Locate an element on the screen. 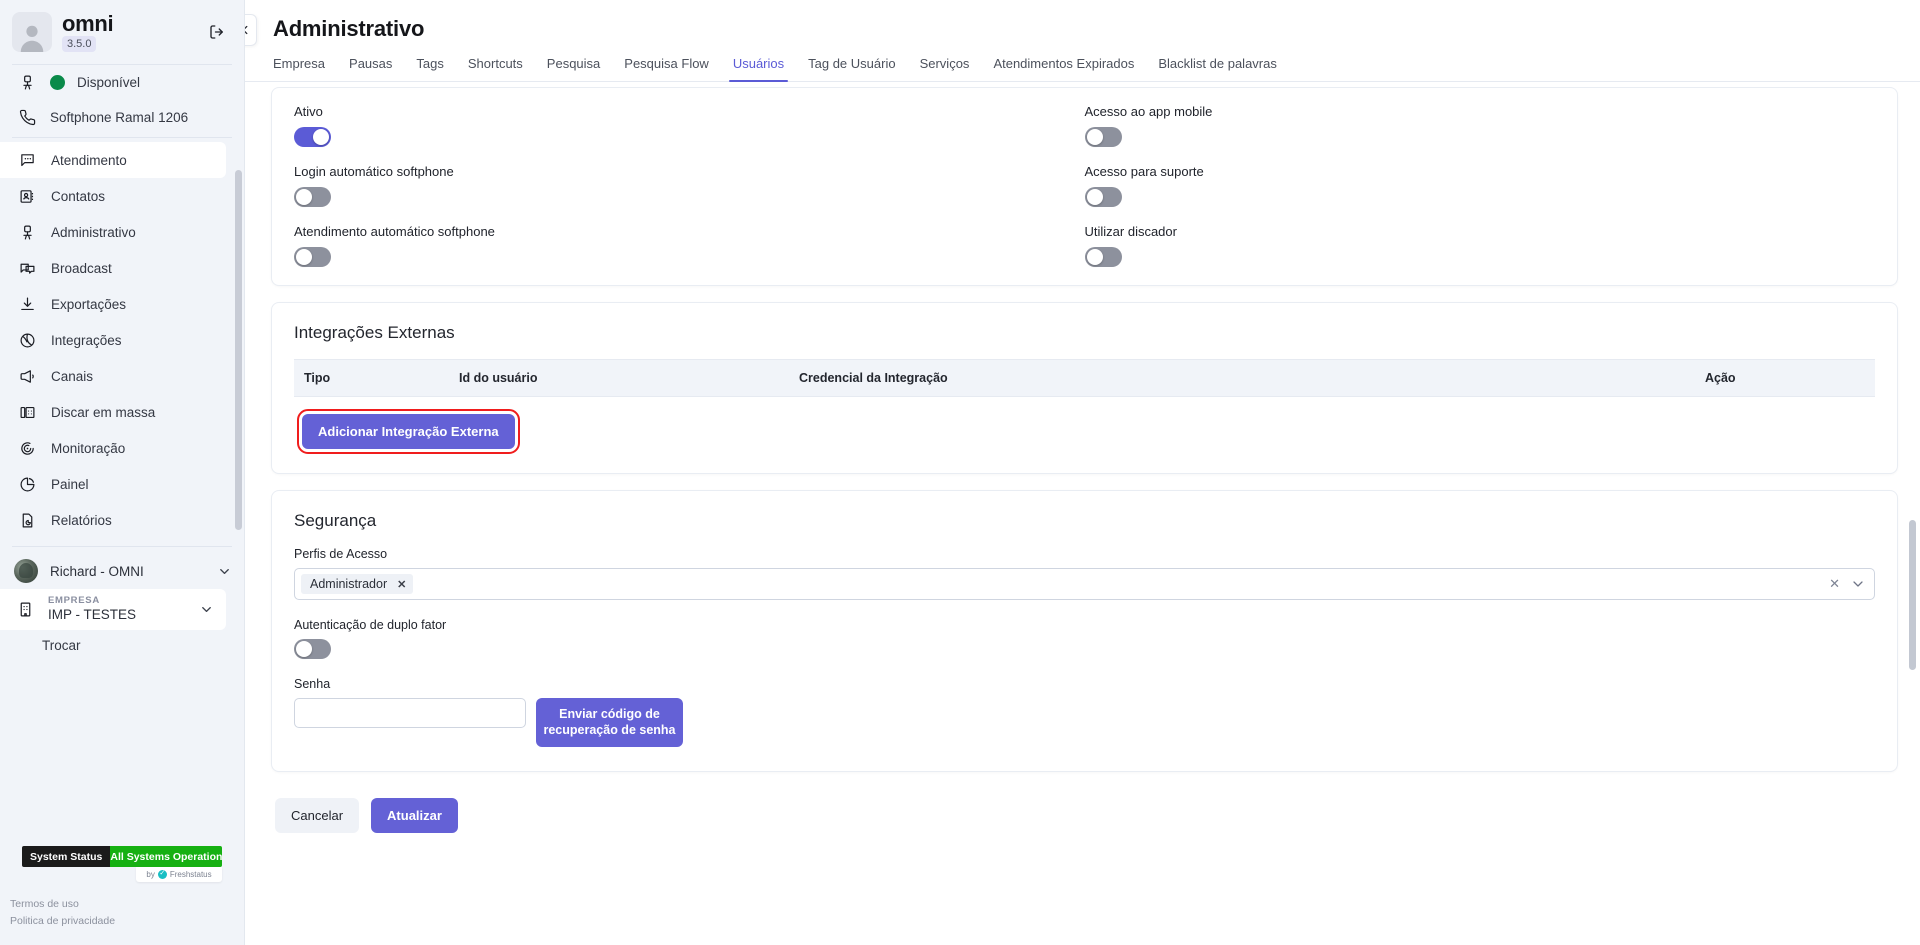  security-heading: Segurança is located at coordinates (335, 520).